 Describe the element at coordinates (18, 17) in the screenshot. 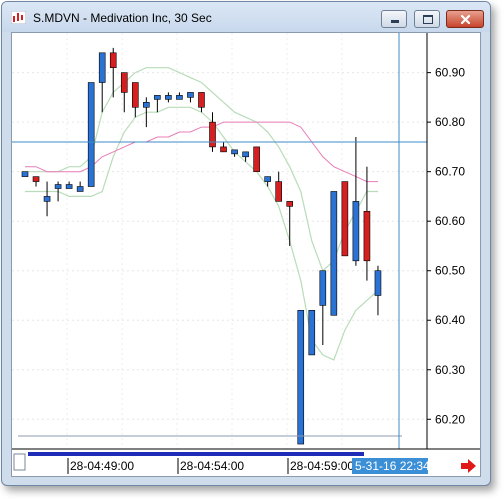

I see `app-icon` at that location.